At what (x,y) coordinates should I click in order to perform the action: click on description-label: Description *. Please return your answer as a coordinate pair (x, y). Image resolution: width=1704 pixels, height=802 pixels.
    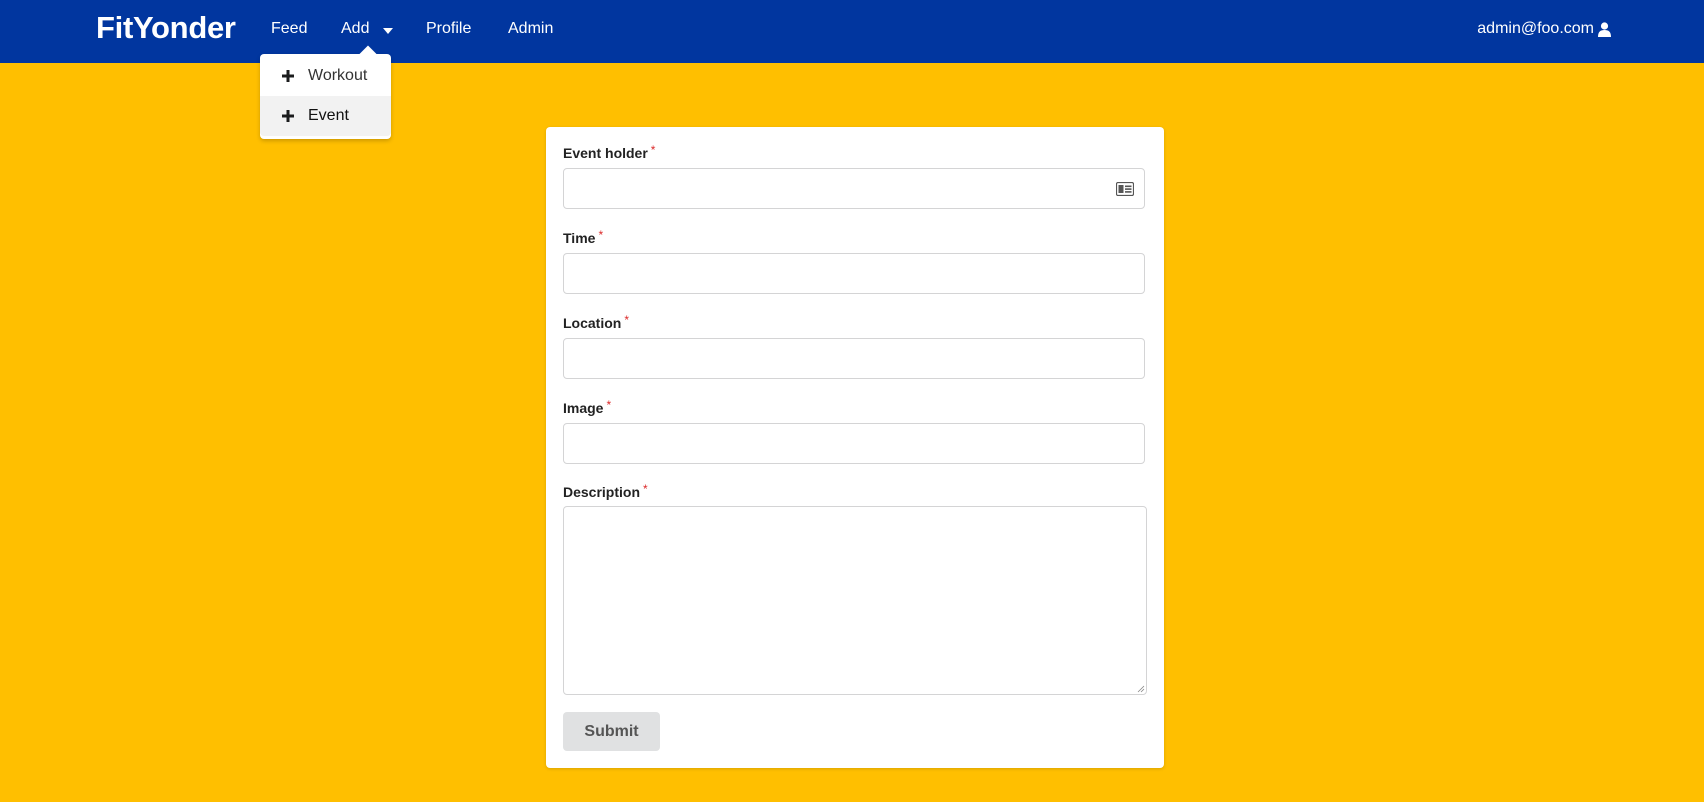
    Looking at the image, I should click on (605, 491).